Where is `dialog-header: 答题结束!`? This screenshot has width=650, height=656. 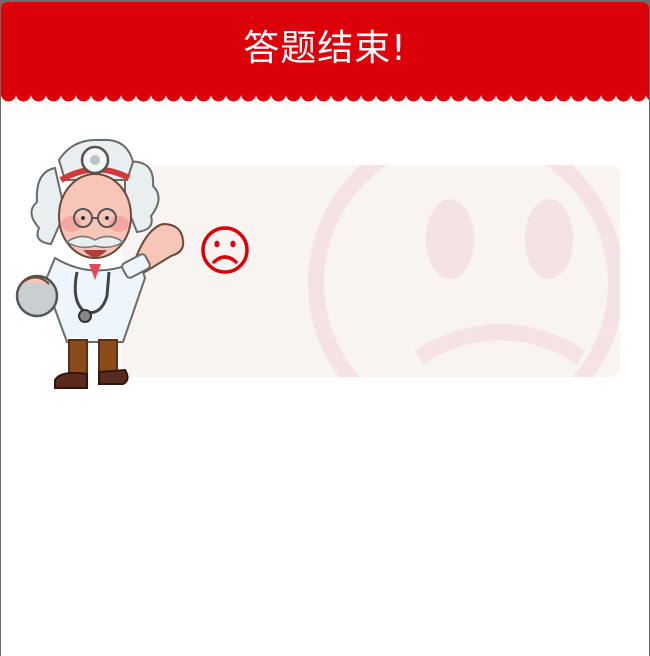
dialog-header: 答题结束! is located at coordinates (325, 48).